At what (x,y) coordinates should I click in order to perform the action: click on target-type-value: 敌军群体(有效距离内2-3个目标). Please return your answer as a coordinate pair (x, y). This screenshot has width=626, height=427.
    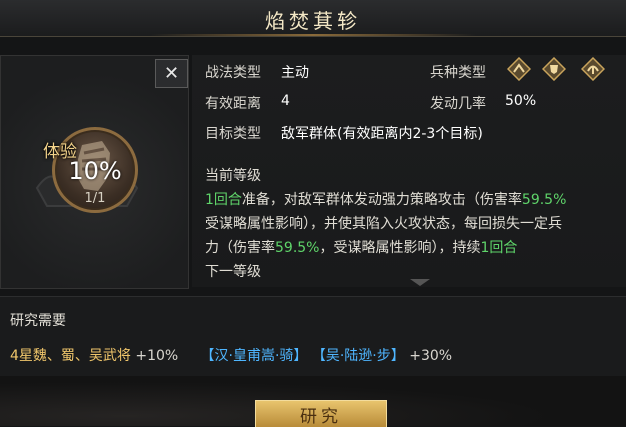
    Looking at the image, I should click on (382, 134).